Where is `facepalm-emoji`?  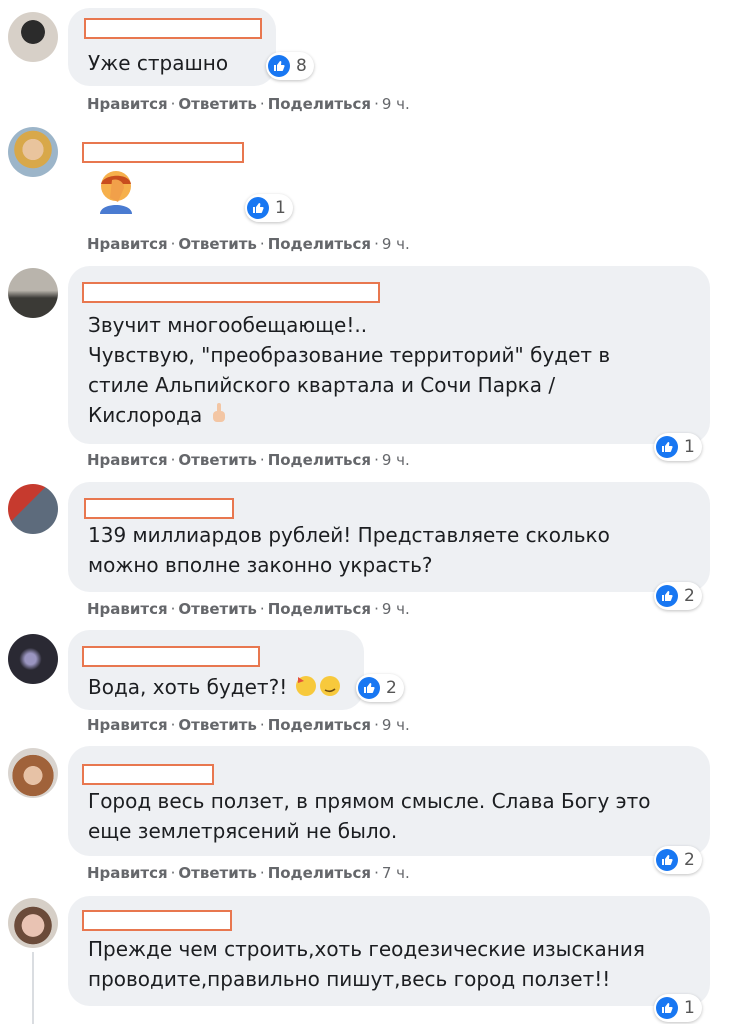
facepalm-emoji is located at coordinates (116, 194).